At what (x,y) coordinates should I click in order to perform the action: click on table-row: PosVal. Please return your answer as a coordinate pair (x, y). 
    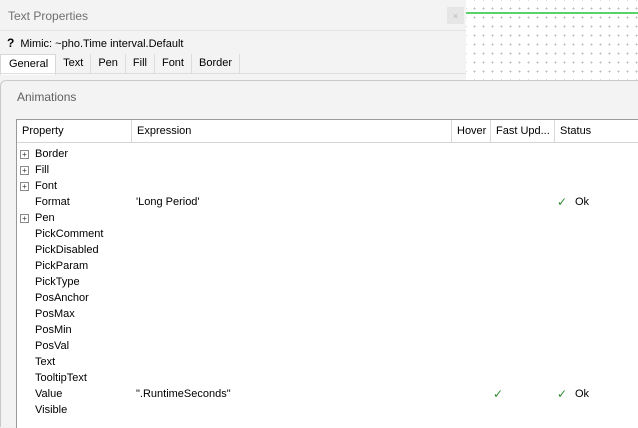
    Looking at the image, I should click on (327, 346).